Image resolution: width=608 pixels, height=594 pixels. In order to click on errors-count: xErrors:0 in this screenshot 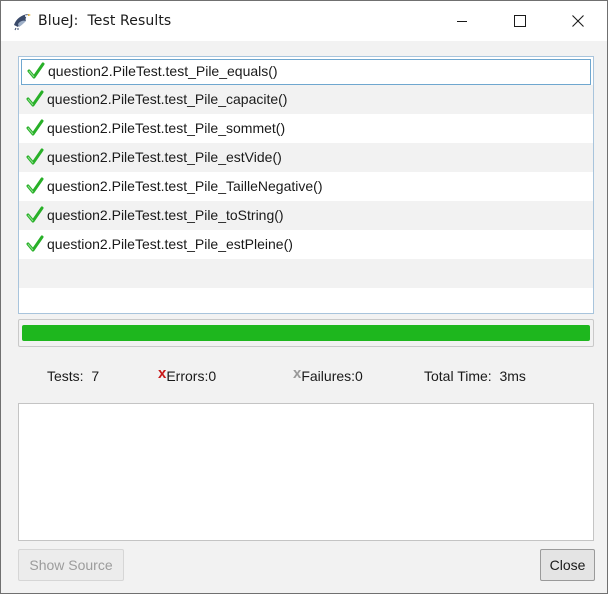, I will do `click(187, 375)`.